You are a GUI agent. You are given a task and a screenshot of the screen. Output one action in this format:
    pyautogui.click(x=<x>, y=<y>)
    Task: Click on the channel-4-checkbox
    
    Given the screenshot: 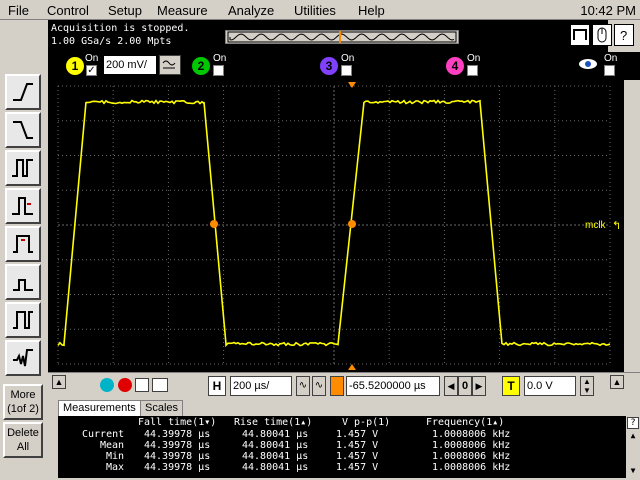 What is the action you would take?
    pyautogui.click(x=472, y=70)
    